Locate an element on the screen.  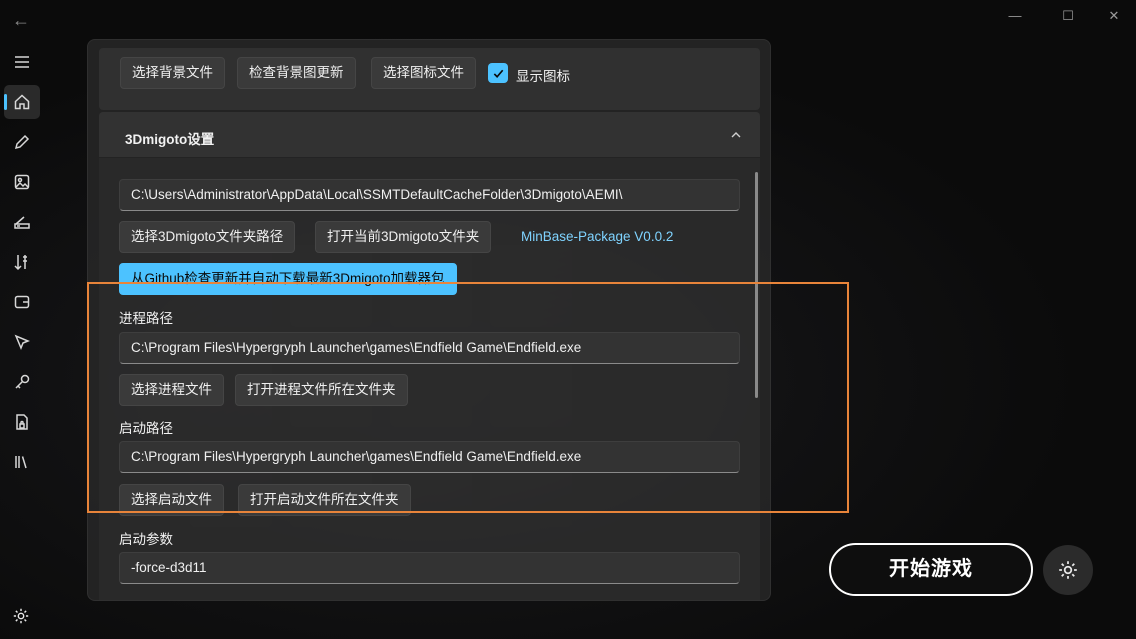
image-icon is located at coordinates (22, 182).